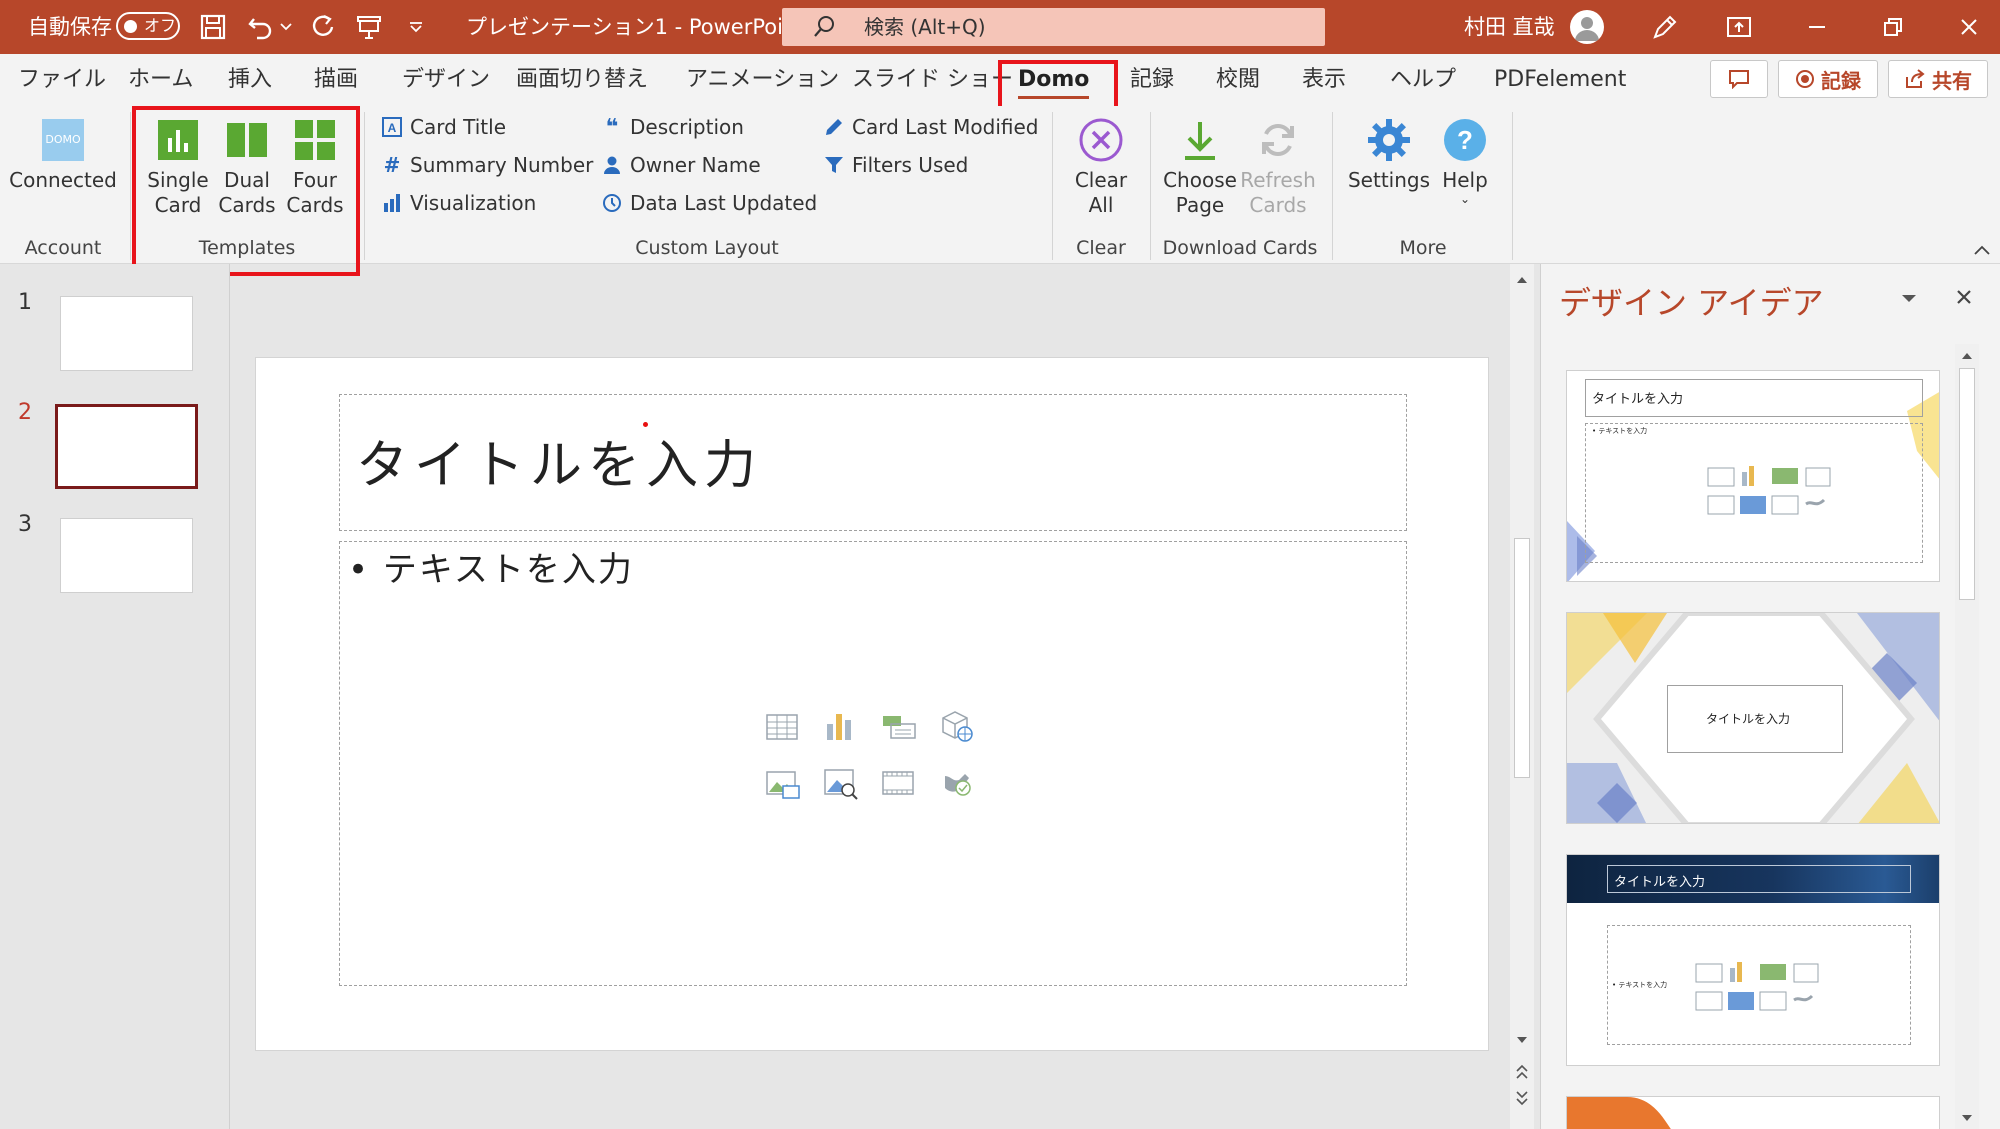 This screenshot has width=2000, height=1129. Describe the element at coordinates (1909, 299) in the screenshot. I see `pane-options-icon` at that location.